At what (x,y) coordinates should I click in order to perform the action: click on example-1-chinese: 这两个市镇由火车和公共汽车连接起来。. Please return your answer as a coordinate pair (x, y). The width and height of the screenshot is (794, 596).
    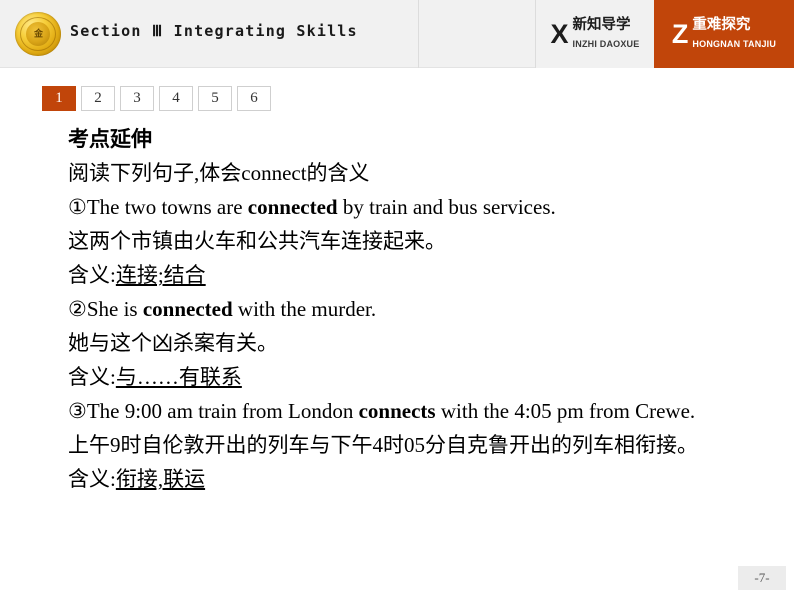
    Looking at the image, I should click on (257, 241).